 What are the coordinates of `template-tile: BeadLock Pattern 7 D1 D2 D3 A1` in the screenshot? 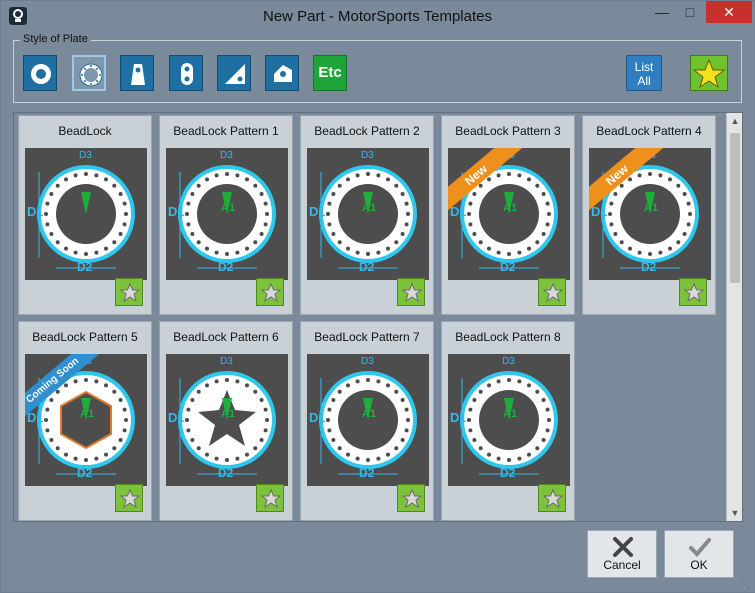 It's located at (367, 421).